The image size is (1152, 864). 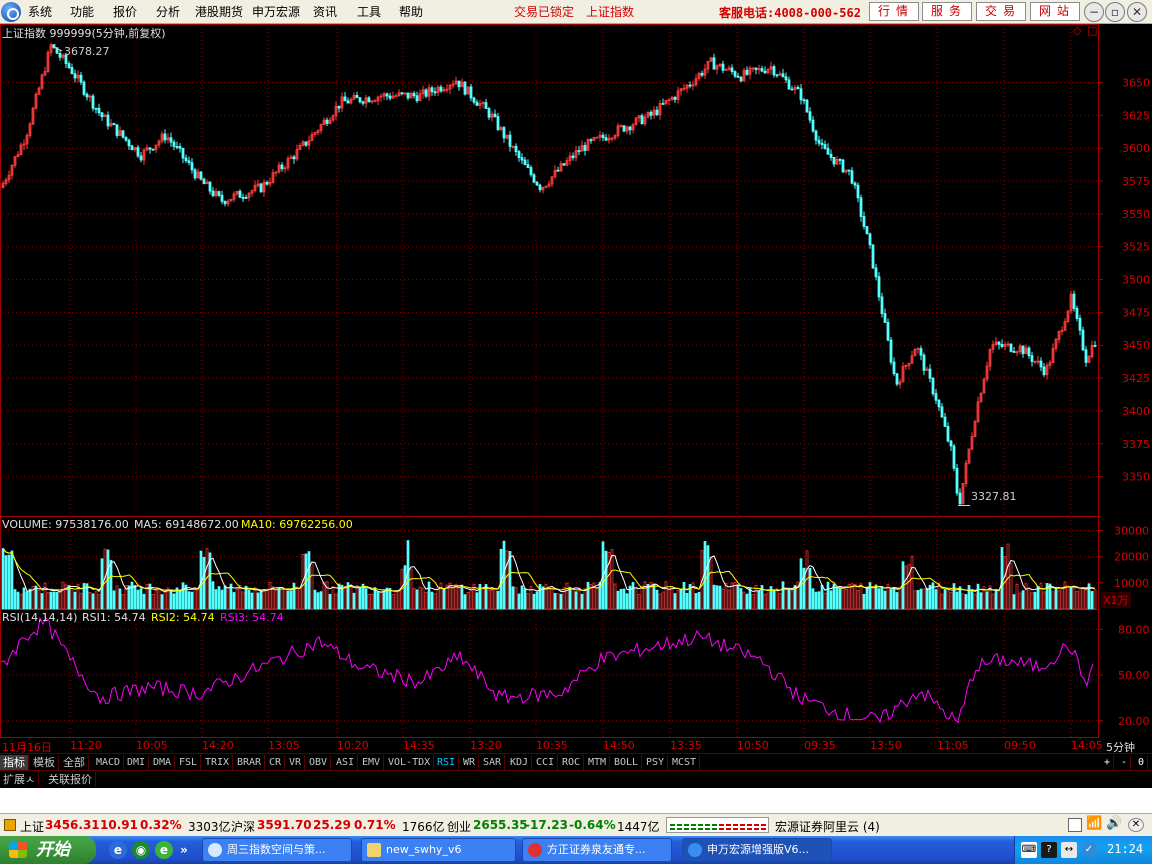 What do you see at coordinates (11, 12) in the screenshot?
I see `app-logo-icon` at bounding box center [11, 12].